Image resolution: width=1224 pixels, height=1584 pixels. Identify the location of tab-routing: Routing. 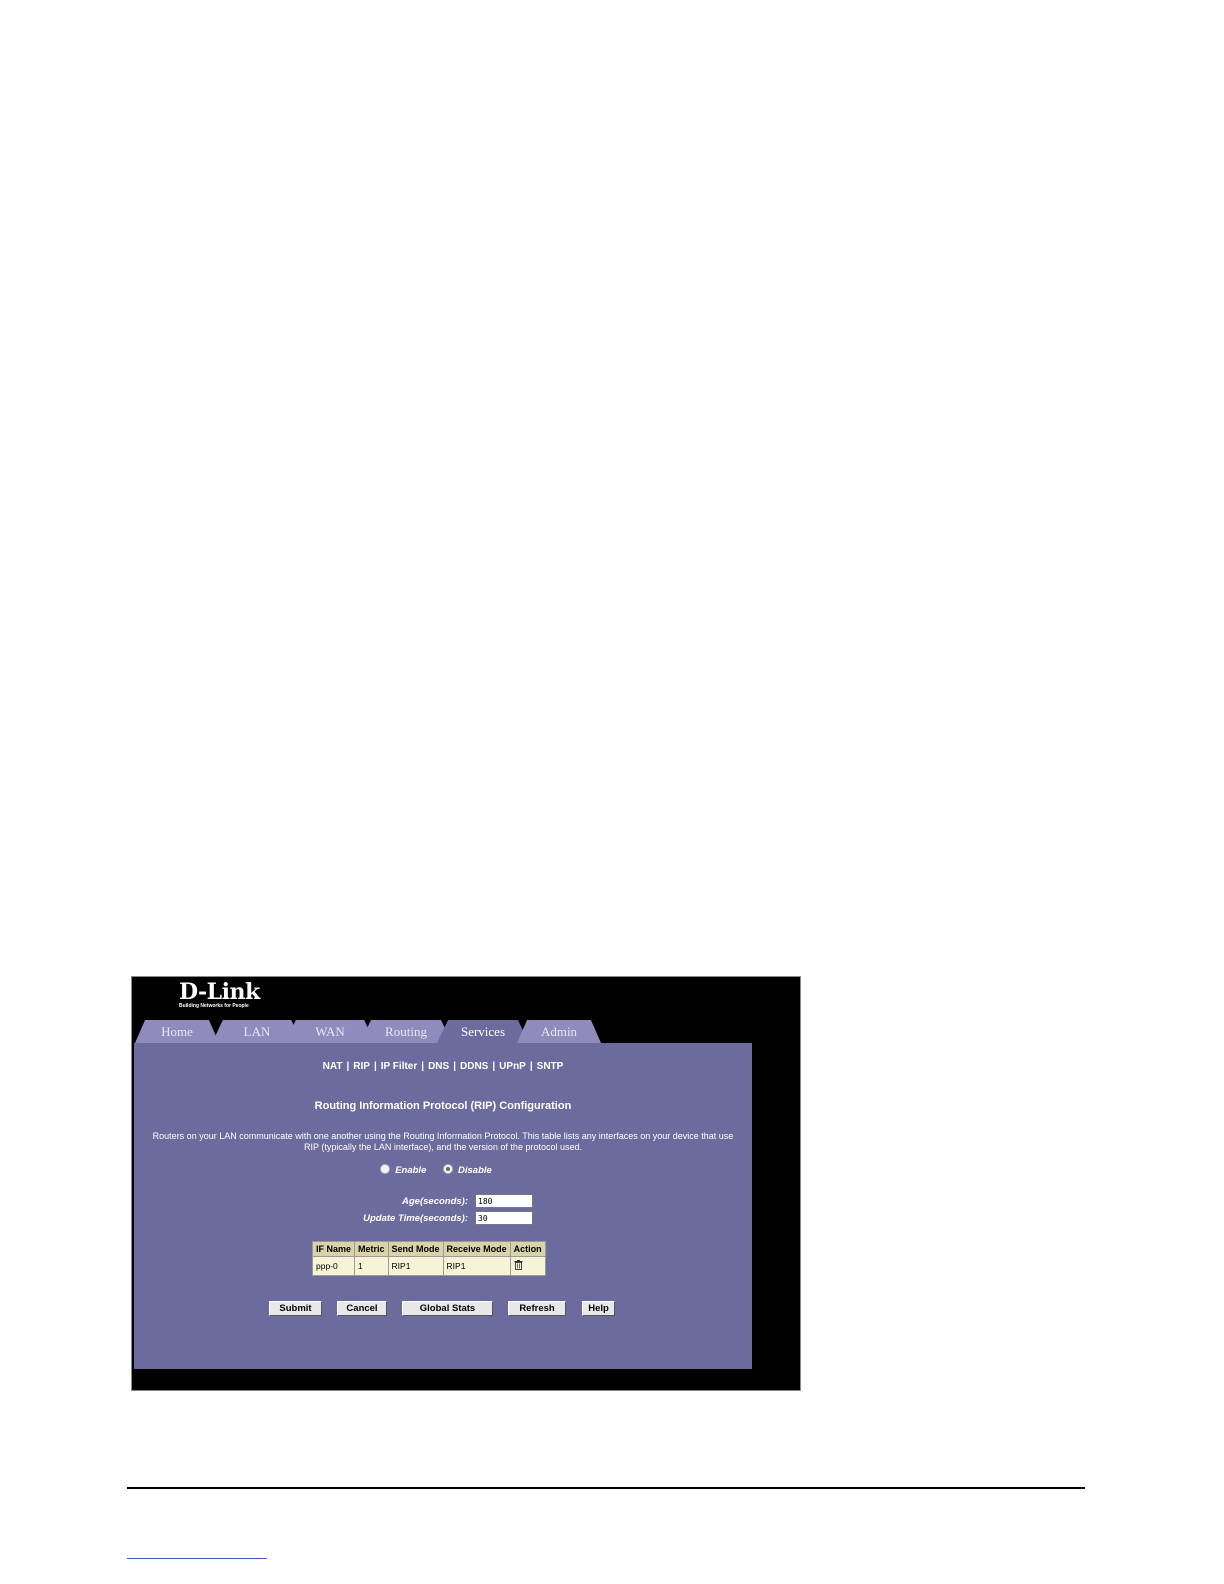
(406, 1031).